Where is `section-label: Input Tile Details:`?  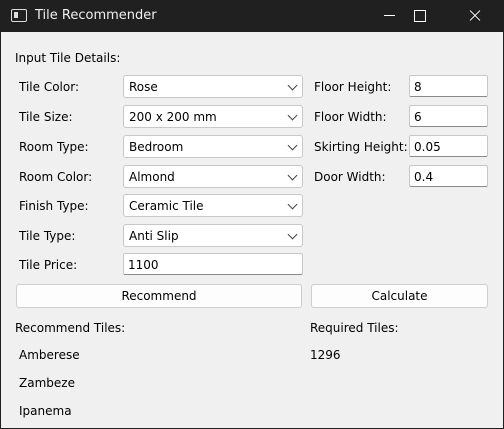 section-label: Input Tile Details: is located at coordinates (68, 58).